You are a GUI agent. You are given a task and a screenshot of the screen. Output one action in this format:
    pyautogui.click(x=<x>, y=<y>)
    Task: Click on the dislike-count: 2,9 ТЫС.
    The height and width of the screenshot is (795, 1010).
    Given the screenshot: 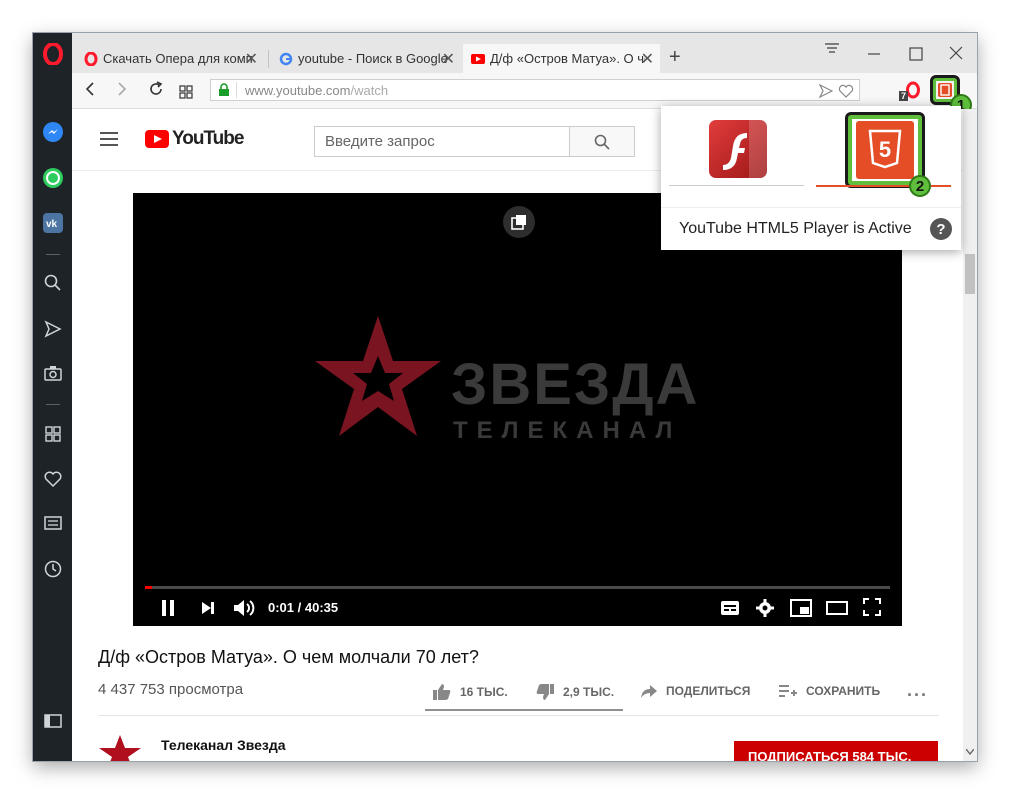 What is the action you would take?
    pyautogui.click(x=589, y=692)
    